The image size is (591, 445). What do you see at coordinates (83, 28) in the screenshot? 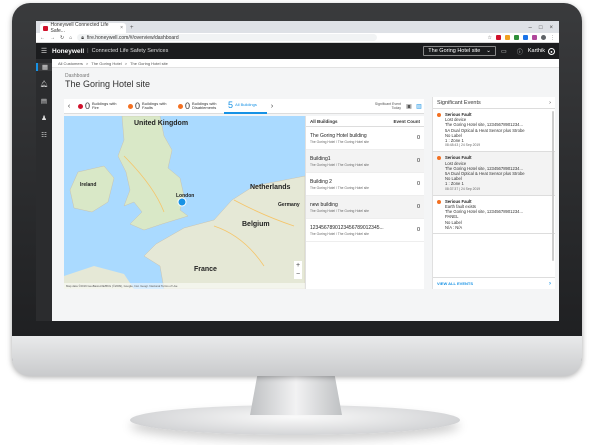
I see `browser-tab: Honeywell Connected Life Safe... ×` at bounding box center [83, 28].